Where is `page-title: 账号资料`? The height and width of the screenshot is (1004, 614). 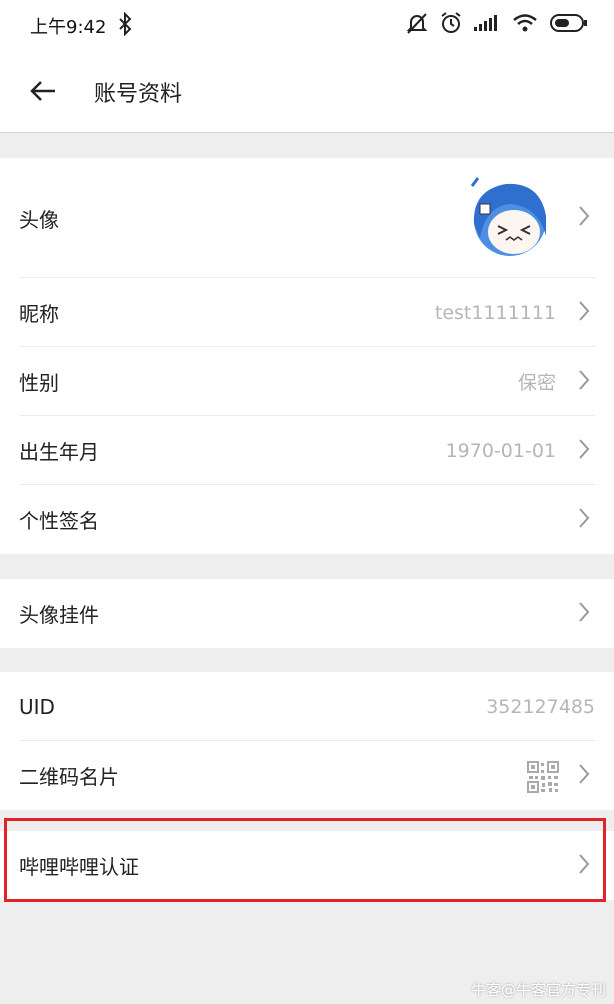
page-title: 账号资料 is located at coordinates (138, 94).